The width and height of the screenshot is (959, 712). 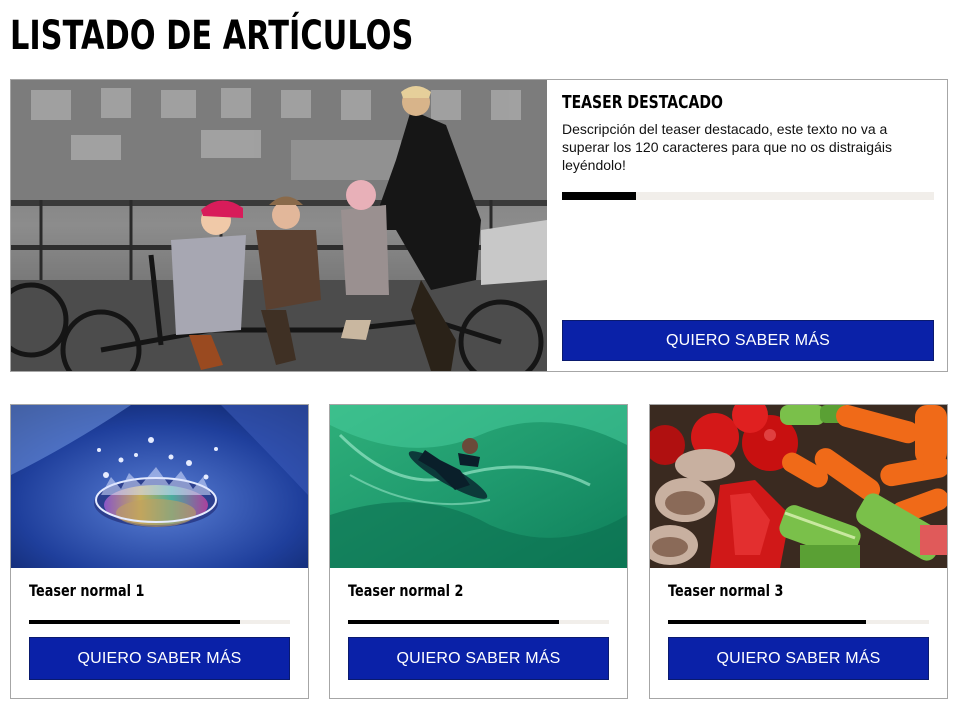 I want to click on teaser-card-1-image, so click(x=159, y=486).